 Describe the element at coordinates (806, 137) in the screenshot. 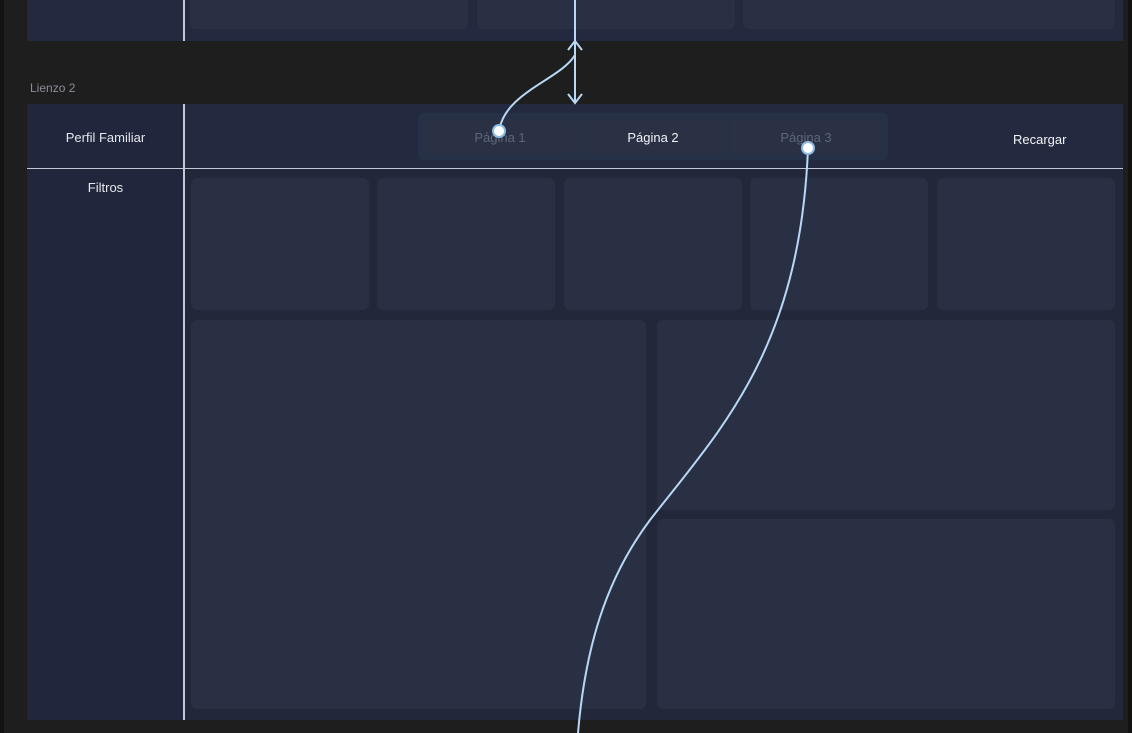

I see `tab-pagina-3: Página 3` at that location.